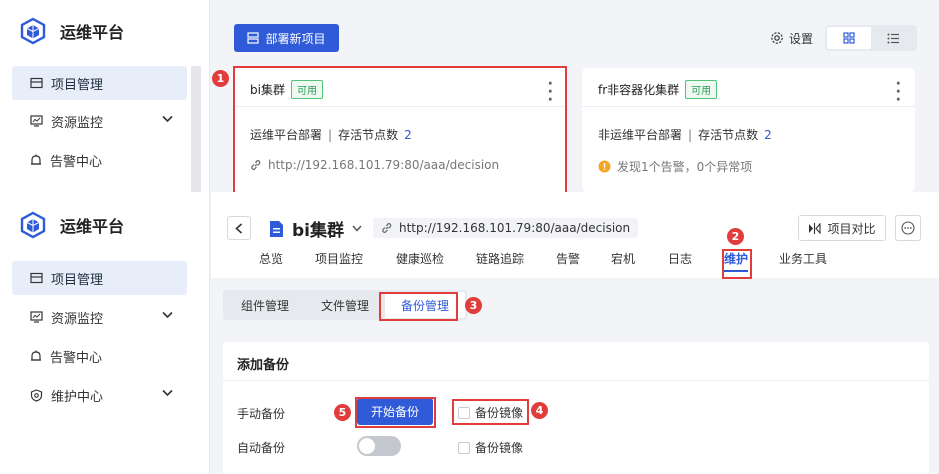 This screenshot has width=939, height=474. What do you see at coordinates (777, 38) in the screenshot?
I see `gear-icon` at bounding box center [777, 38].